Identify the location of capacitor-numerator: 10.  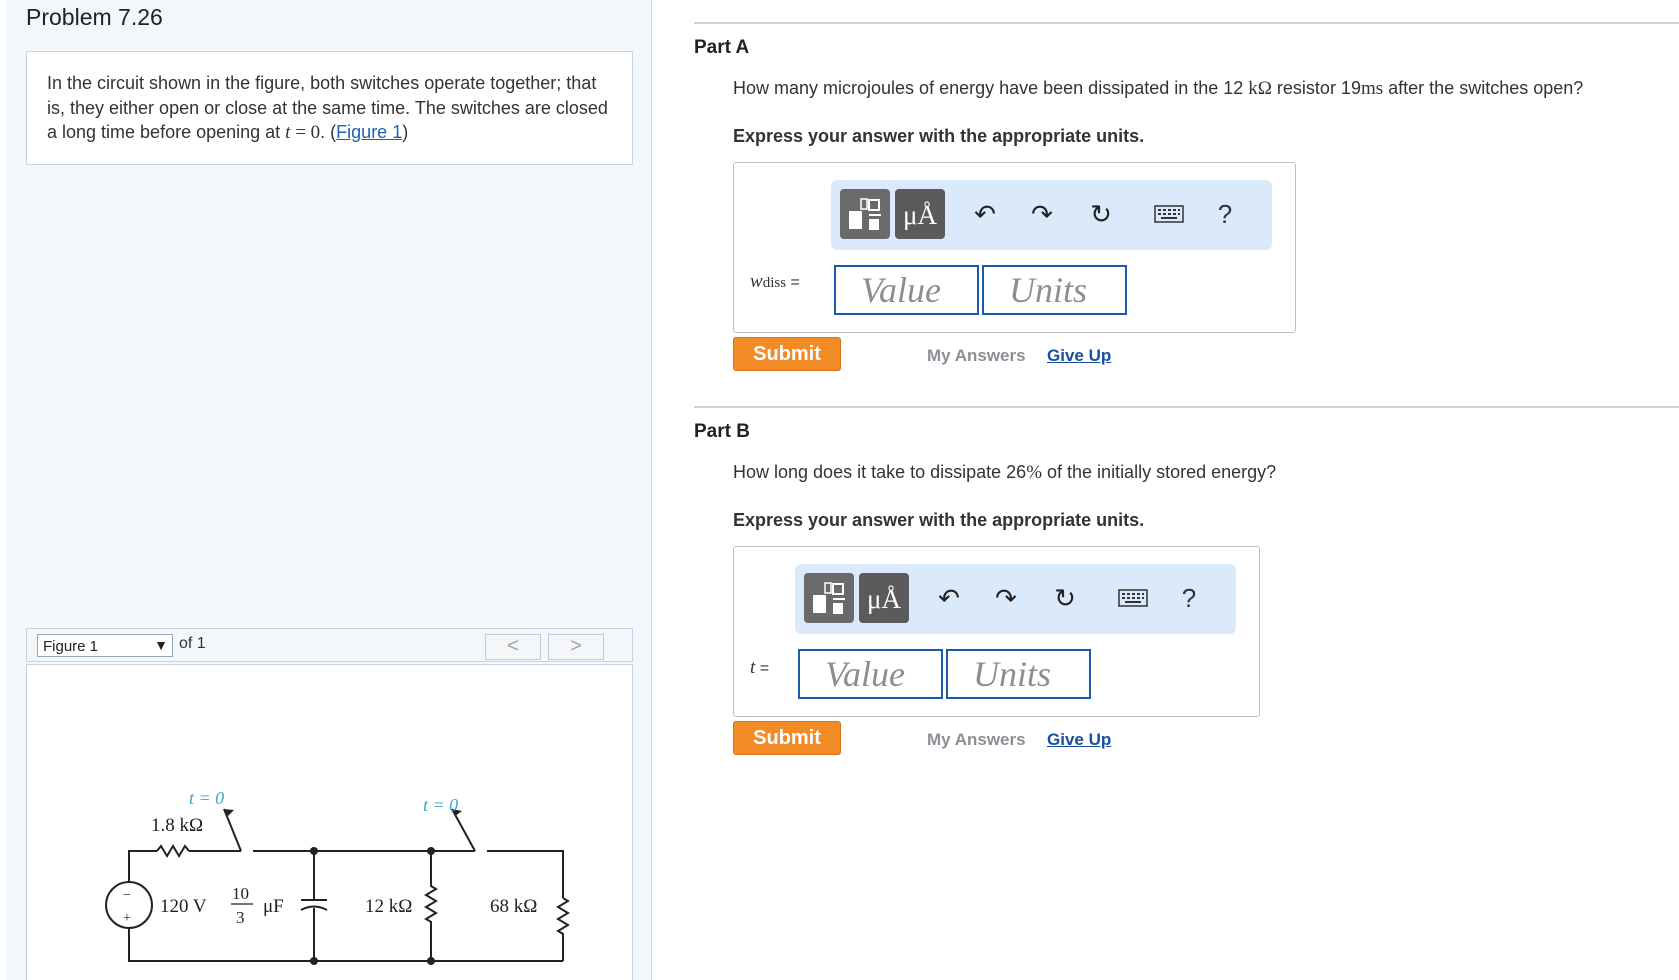
(240, 893).